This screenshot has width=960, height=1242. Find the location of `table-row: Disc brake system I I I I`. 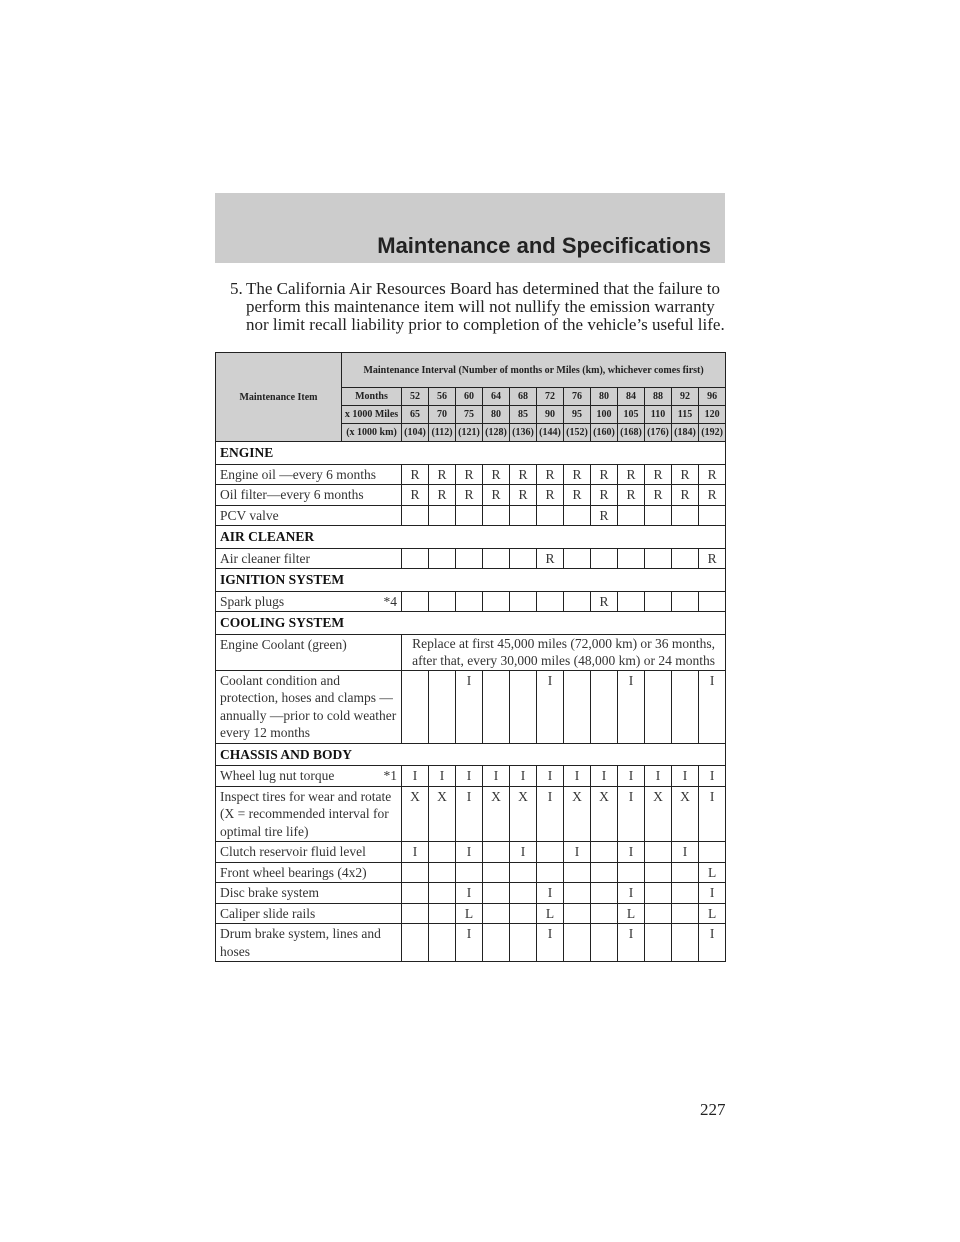

table-row: Disc brake system I I I I is located at coordinates (471, 893).